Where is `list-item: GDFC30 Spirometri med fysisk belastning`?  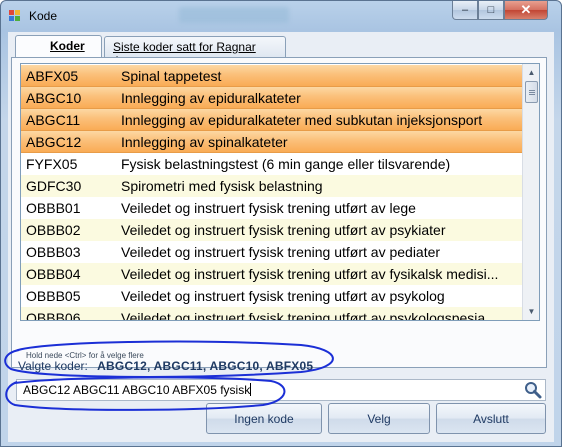
list-item: GDFC30 Spirometri med fysisk belastning is located at coordinates (272, 186).